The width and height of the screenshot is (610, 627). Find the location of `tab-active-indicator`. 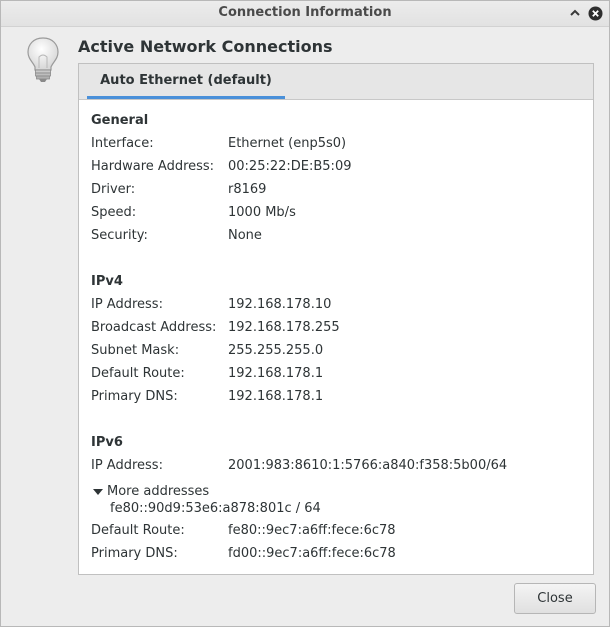

tab-active-indicator is located at coordinates (186, 97).